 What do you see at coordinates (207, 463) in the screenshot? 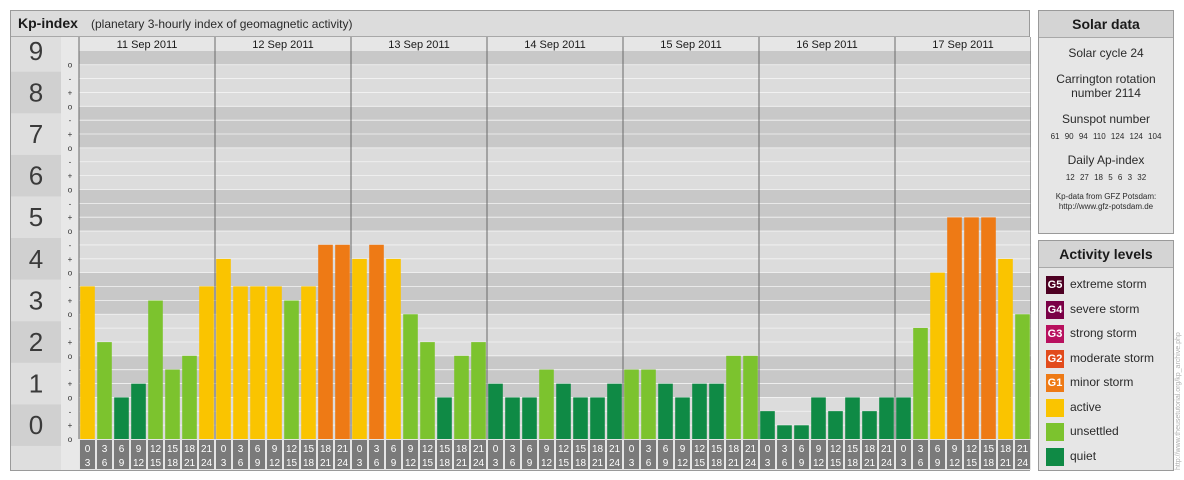
I see `interval-end-label: 24` at bounding box center [207, 463].